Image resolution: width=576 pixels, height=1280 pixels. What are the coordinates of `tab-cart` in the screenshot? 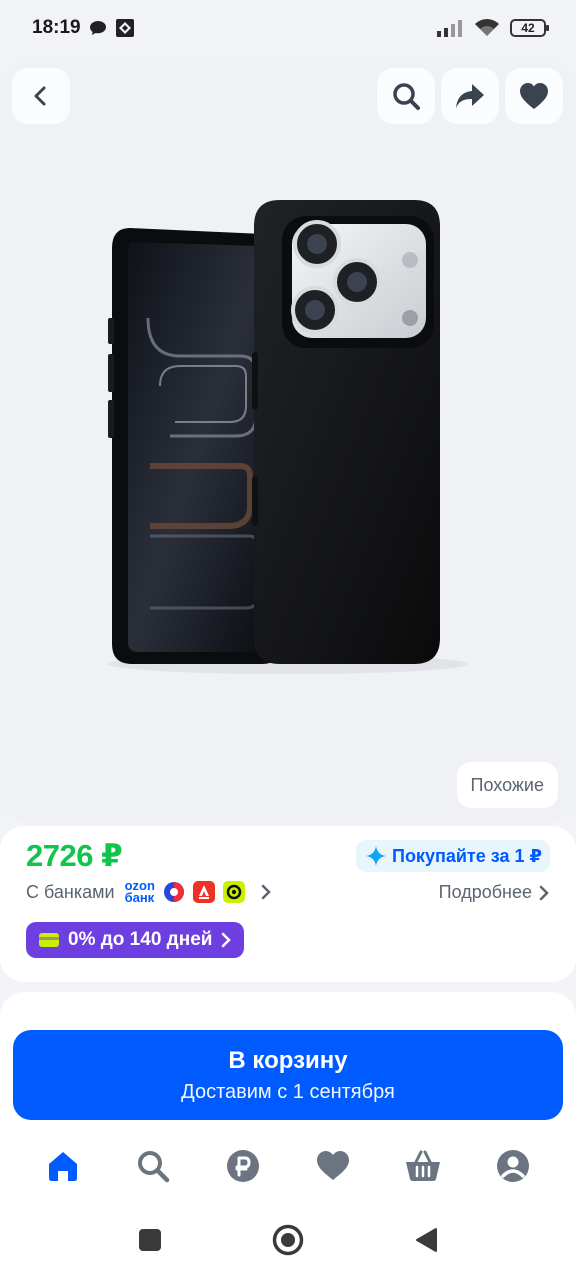 It's located at (423, 1166).